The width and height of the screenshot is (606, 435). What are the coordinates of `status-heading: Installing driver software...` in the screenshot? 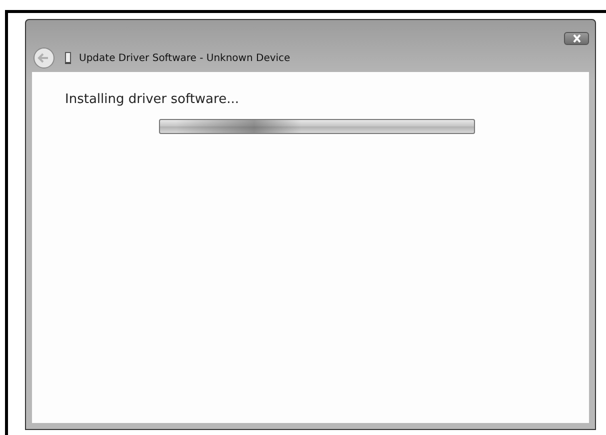 It's located at (152, 99).